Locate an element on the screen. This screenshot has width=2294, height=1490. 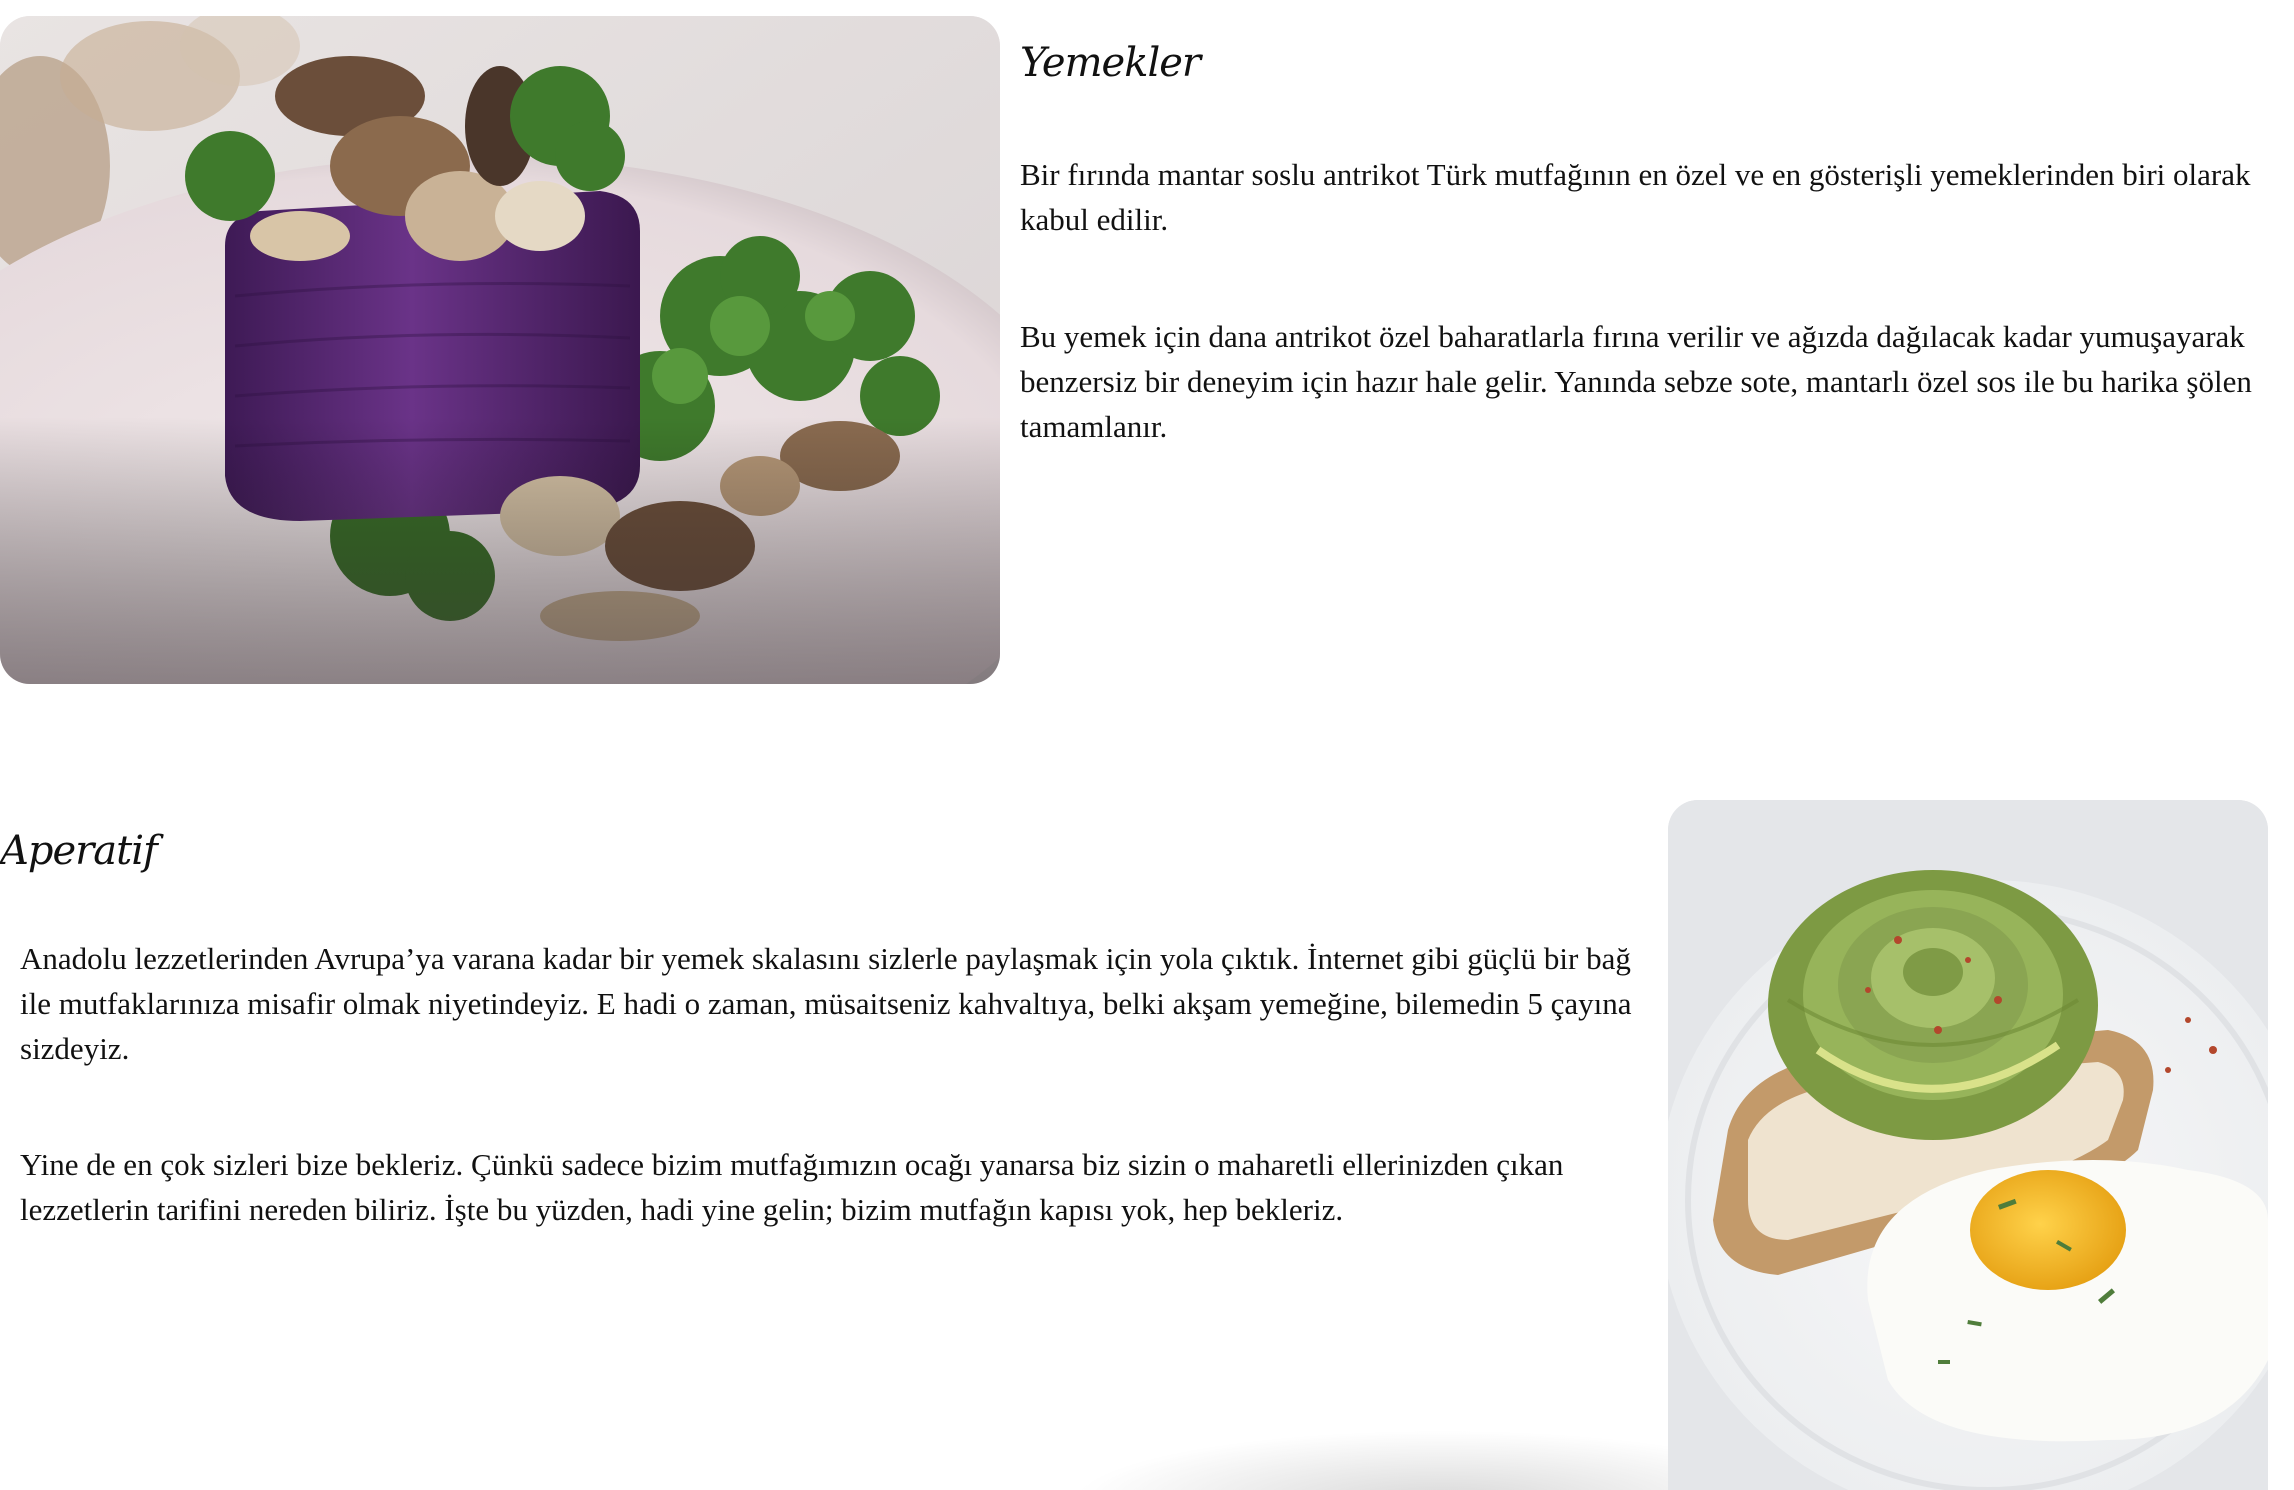
section-heading: Aperatif is located at coordinates (79, 851).